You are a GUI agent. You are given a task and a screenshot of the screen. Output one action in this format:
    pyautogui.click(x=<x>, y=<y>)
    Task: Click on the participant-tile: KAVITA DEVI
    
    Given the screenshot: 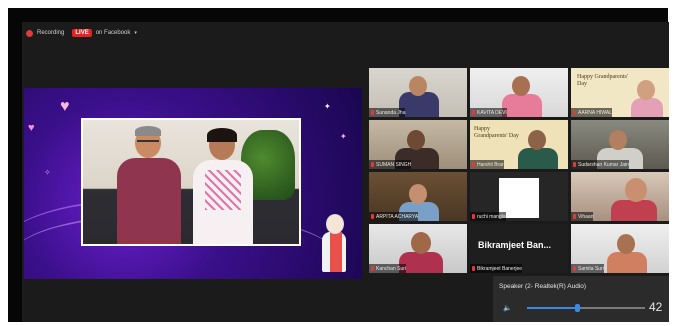 What is the action you would take?
    pyautogui.click(x=519, y=92)
    